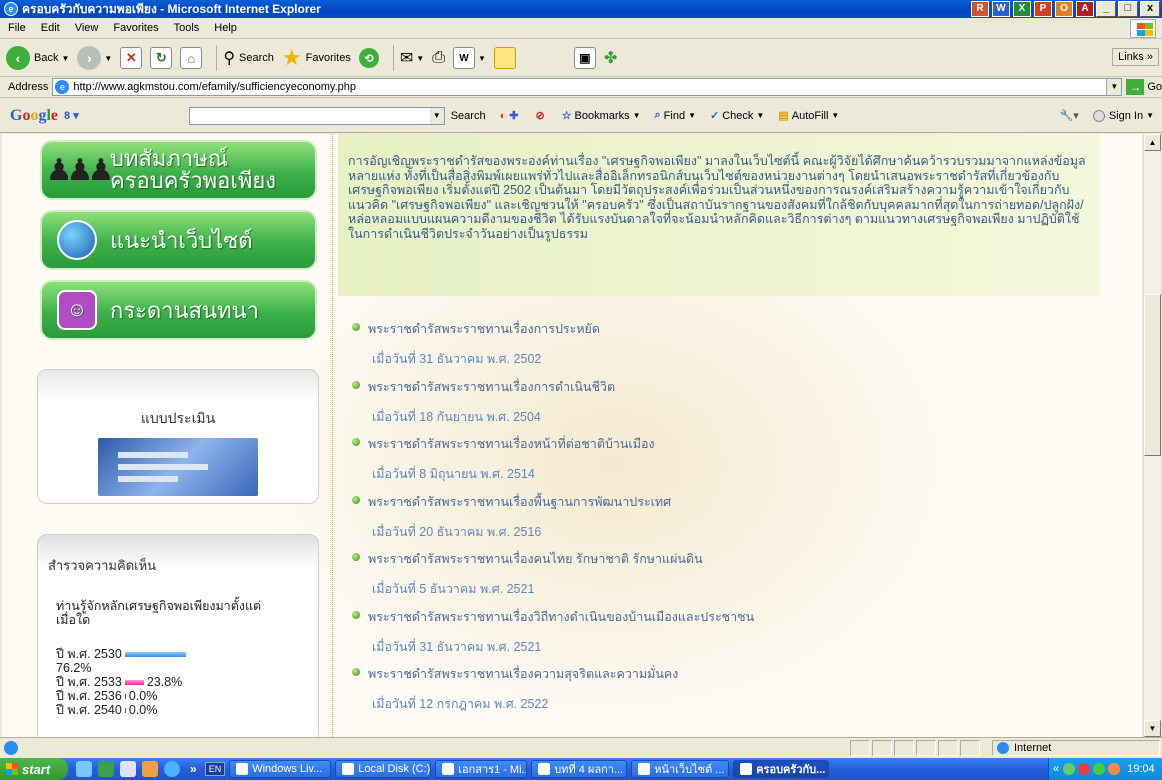 The image size is (1162, 780). I want to click on messenger-button: ✤, so click(610, 58).